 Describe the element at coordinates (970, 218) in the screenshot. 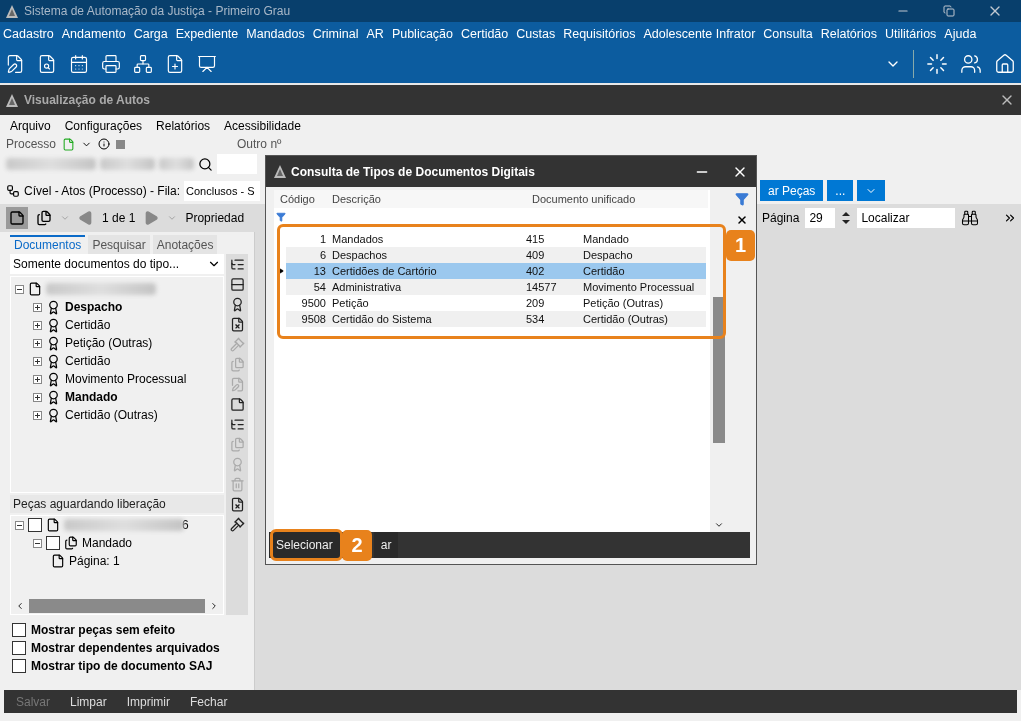

I see `binoculars-icon` at that location.